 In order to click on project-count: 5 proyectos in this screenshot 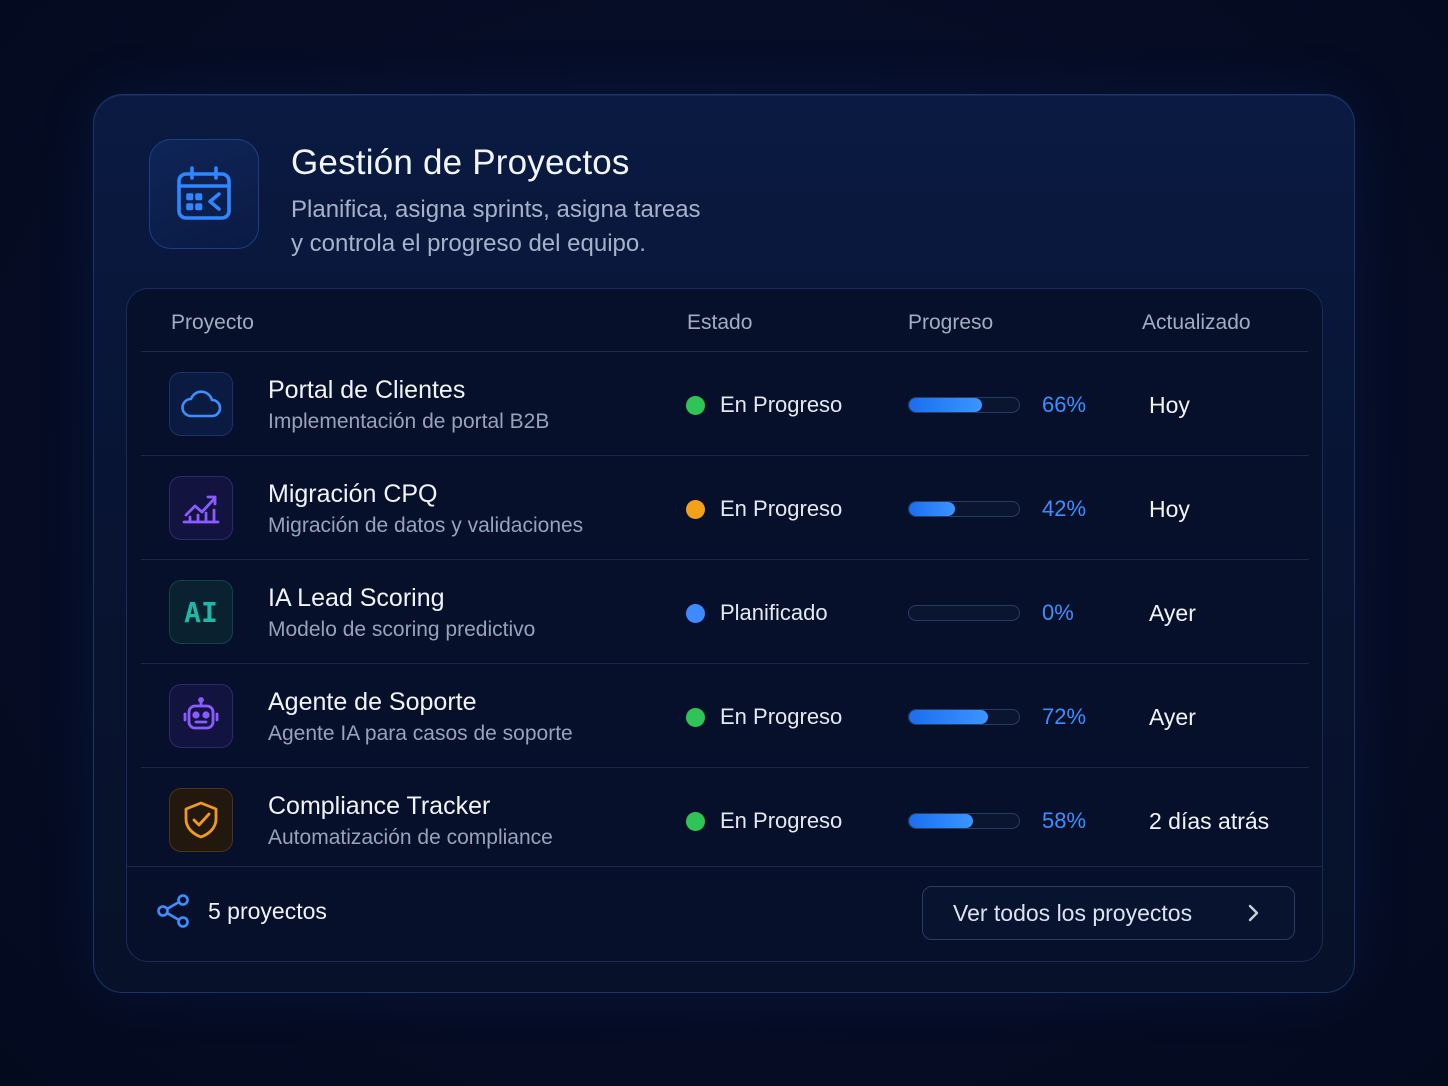, I will do `click(267, 911)`.